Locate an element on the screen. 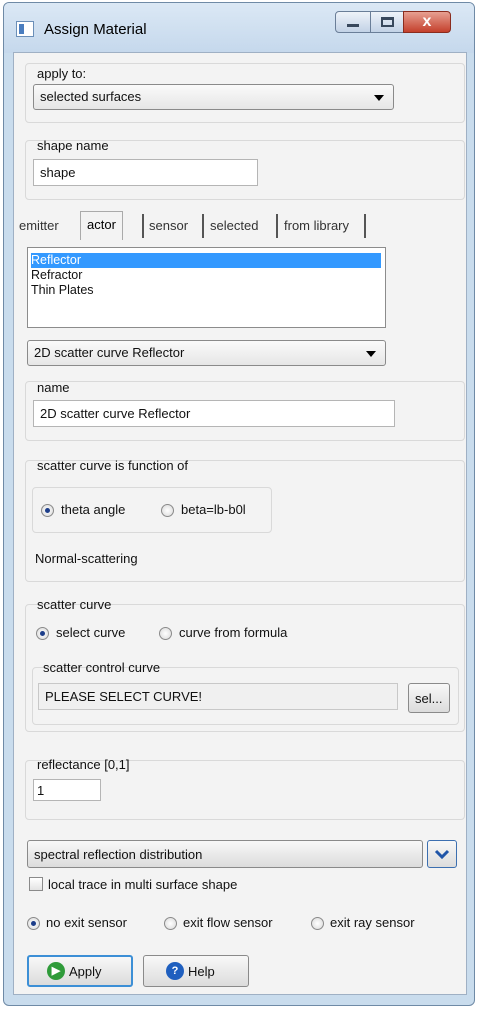  tab-emitter: emitter is located at coordinates (39, 226).